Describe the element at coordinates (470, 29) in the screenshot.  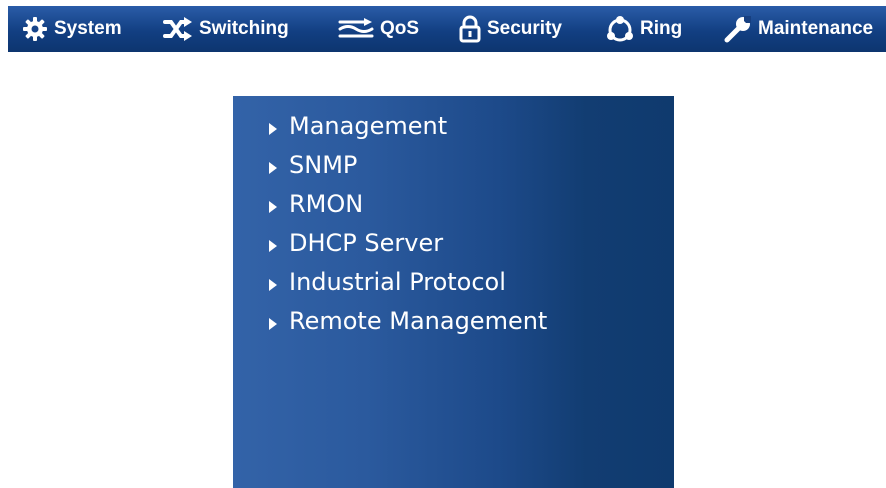
I see `lock-icon` at that location.